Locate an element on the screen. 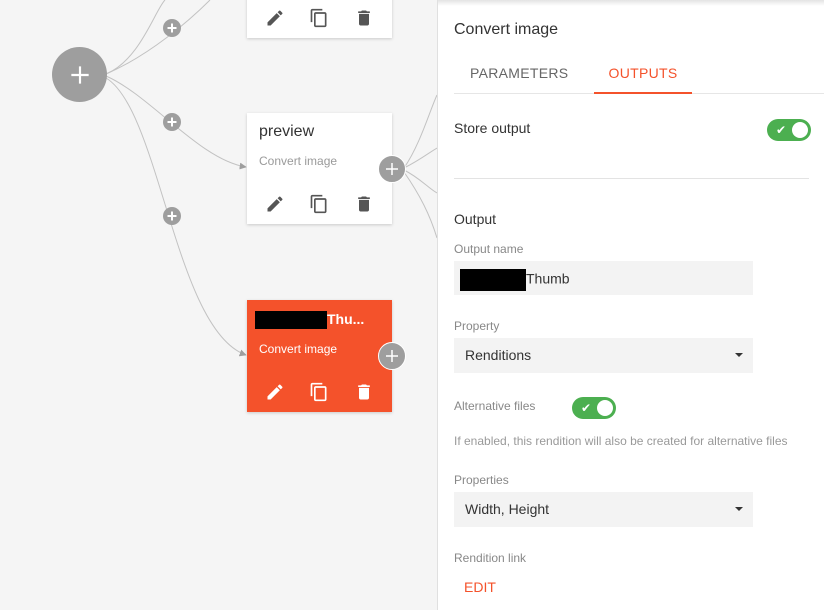 The height and width of the screenshot is (610, 824). output-name-input: Thumb is located at coordinates (603, 278).